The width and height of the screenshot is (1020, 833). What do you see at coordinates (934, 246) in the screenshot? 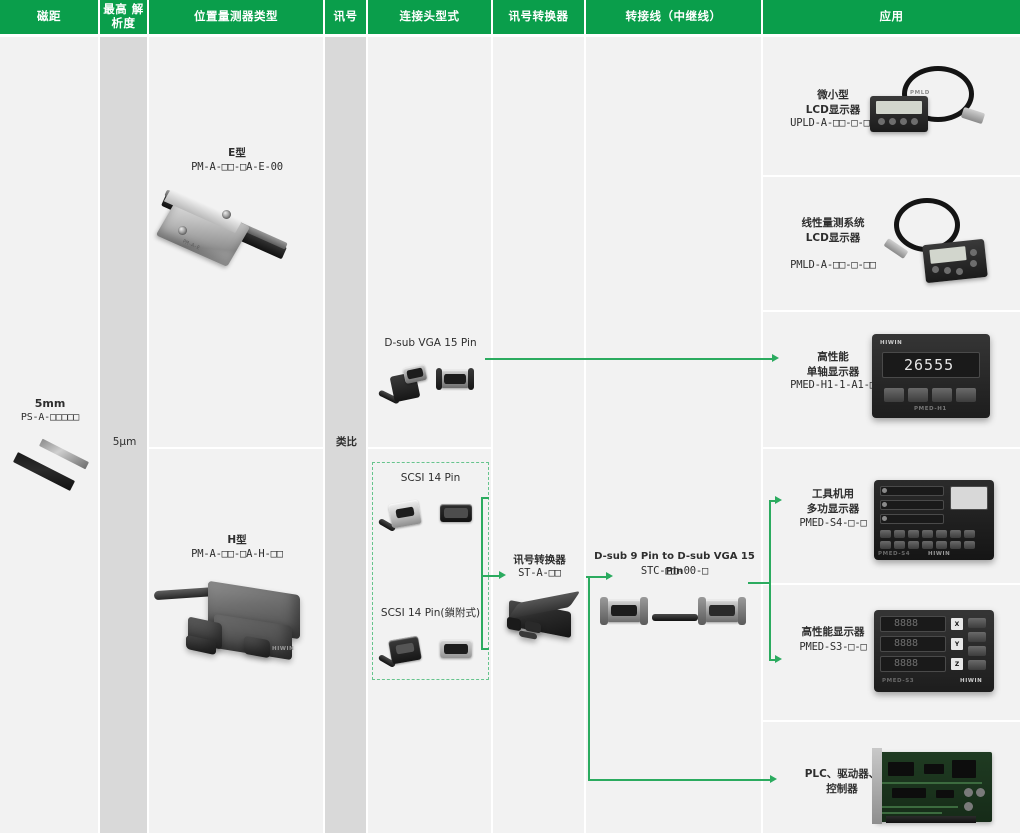
I see `pmld-display-image` at bounding box center [934, 246].